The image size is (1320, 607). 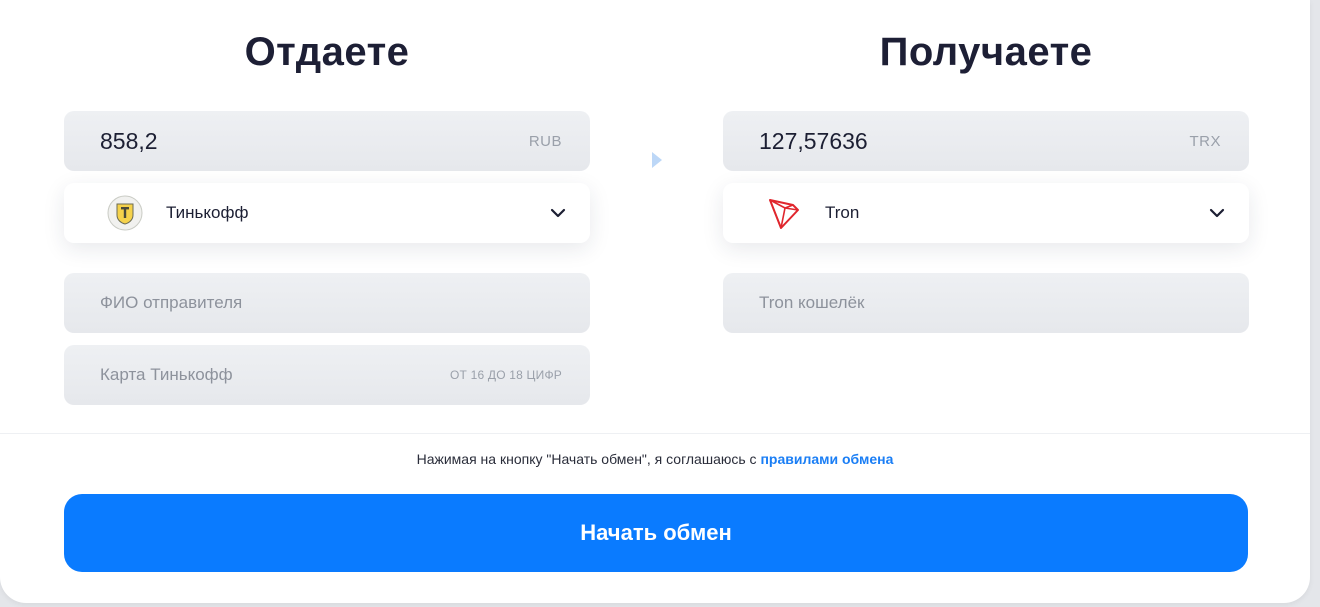 What do you see at coordinates (986, 52) in the screenshot?
I see `receive-heading: Получаете` at bounding box center [986, 52].